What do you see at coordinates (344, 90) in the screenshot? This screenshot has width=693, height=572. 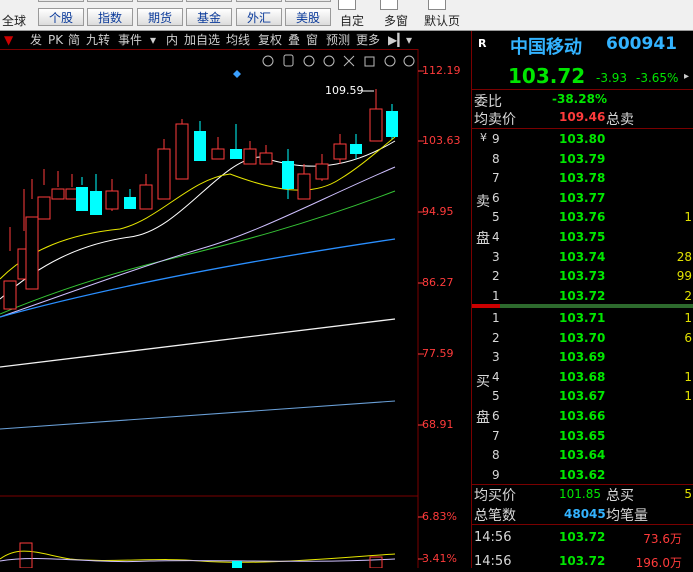 I see `high-price-annotation: 109.59` at bounding box center [344, 90].